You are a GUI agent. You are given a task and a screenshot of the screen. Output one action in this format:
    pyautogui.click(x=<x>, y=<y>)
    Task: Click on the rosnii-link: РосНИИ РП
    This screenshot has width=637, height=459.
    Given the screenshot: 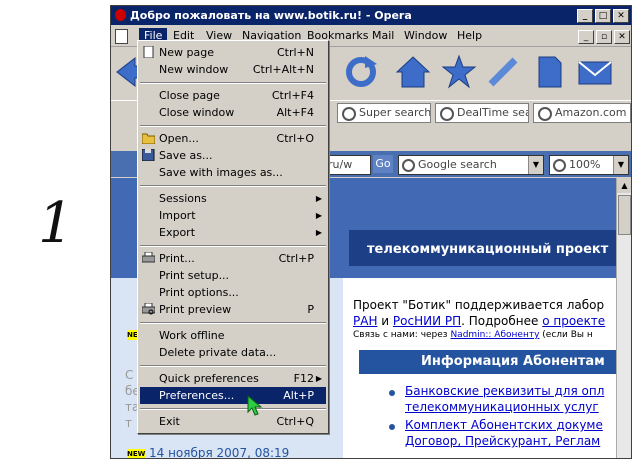 What is the action you would take?
    pyautogui.click(x=427, y=321)
    